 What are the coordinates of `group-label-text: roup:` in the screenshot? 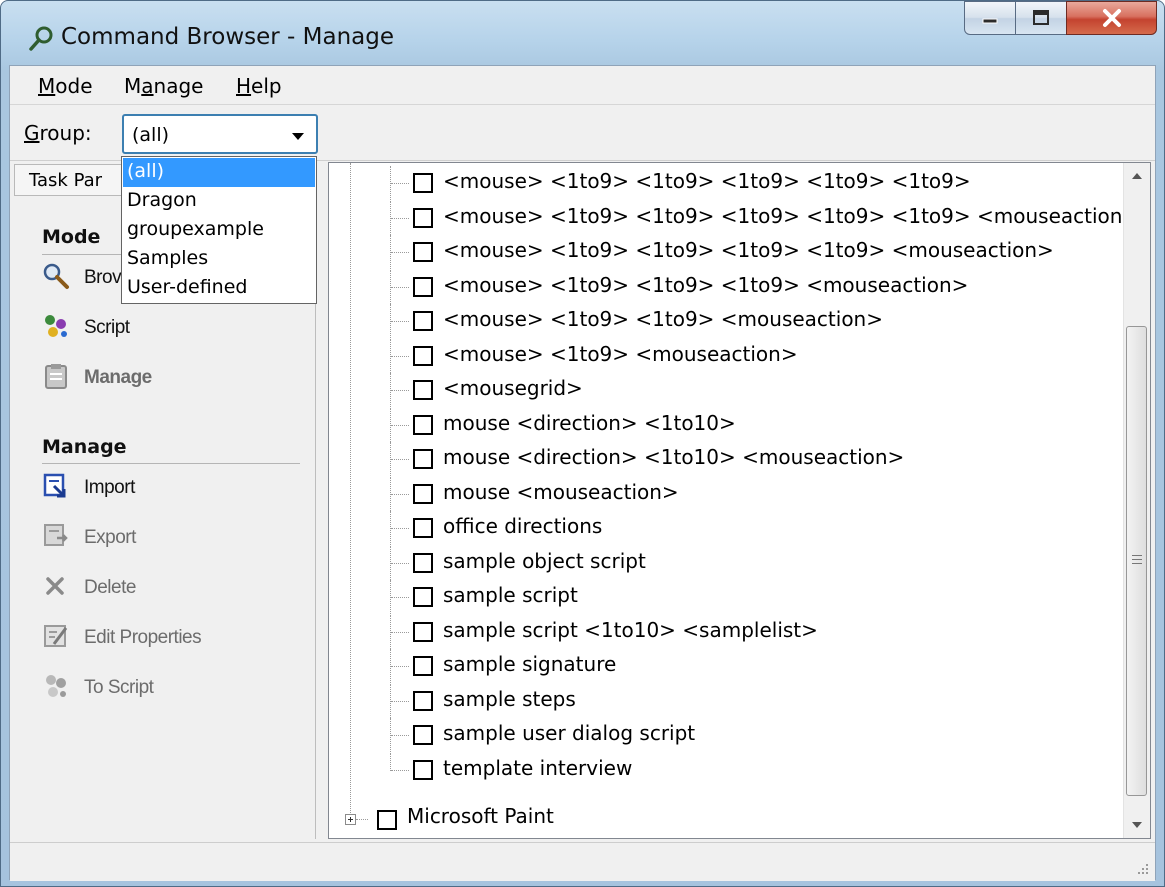 It's located at (65, 133).